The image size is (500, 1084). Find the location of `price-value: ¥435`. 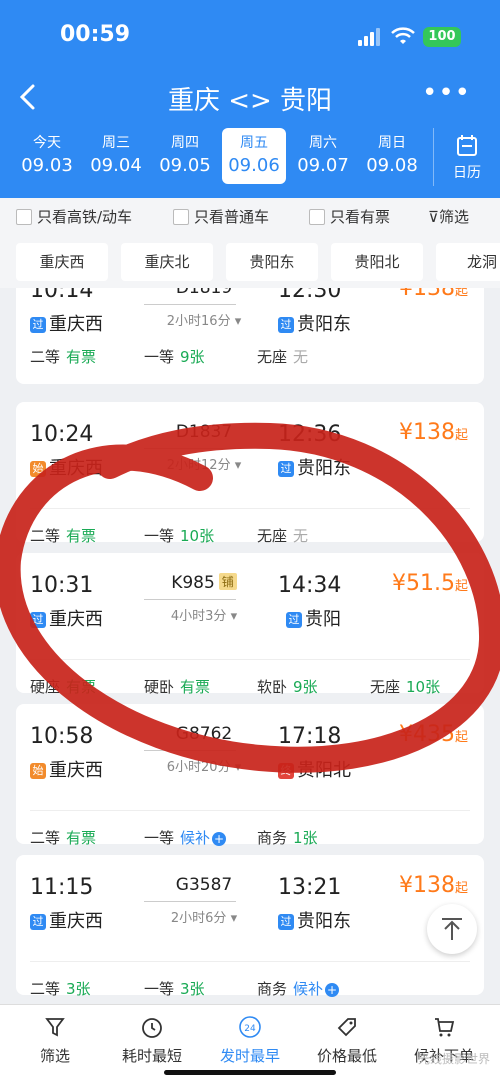

price-value: ¥435 is located at coordinates (426, 734).